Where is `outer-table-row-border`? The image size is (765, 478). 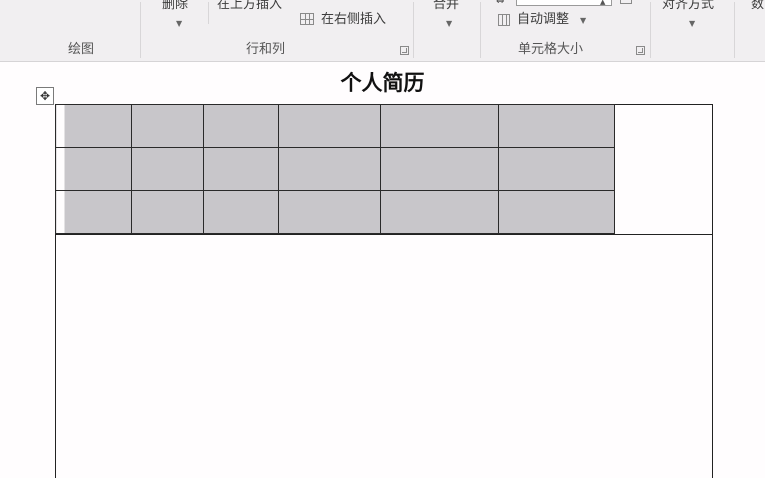
outer-table-row-border is located at coordinates (384, 234).